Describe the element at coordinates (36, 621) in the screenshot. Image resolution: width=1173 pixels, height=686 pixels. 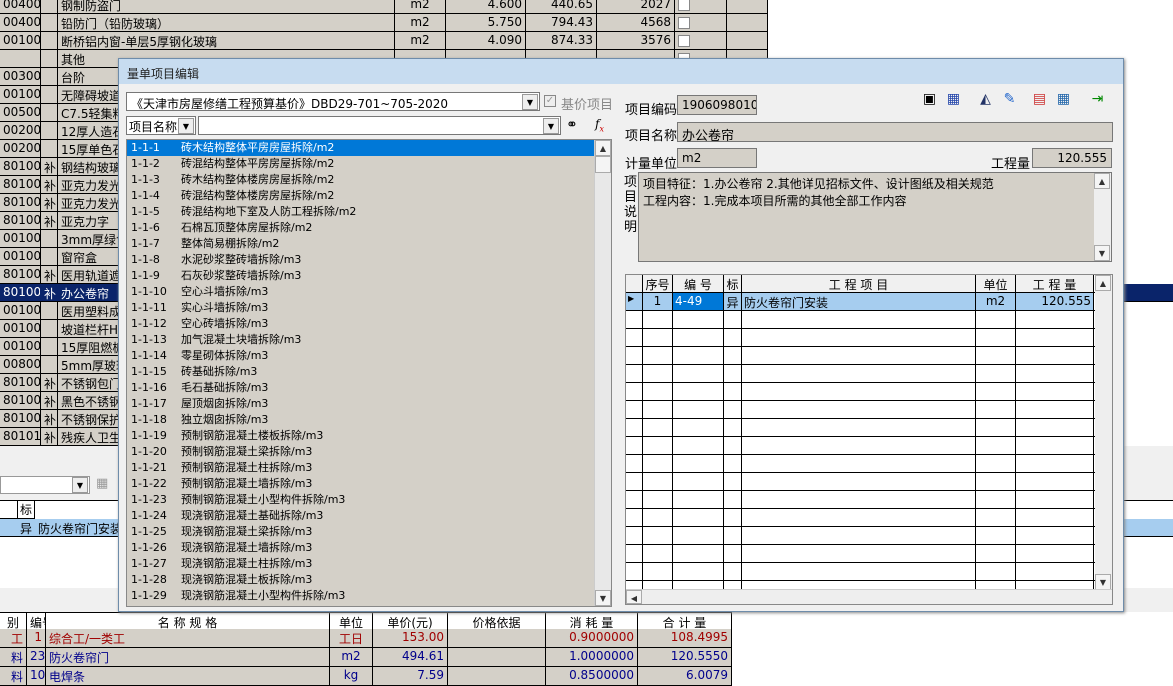
I see `column-header: 编号` at that location.